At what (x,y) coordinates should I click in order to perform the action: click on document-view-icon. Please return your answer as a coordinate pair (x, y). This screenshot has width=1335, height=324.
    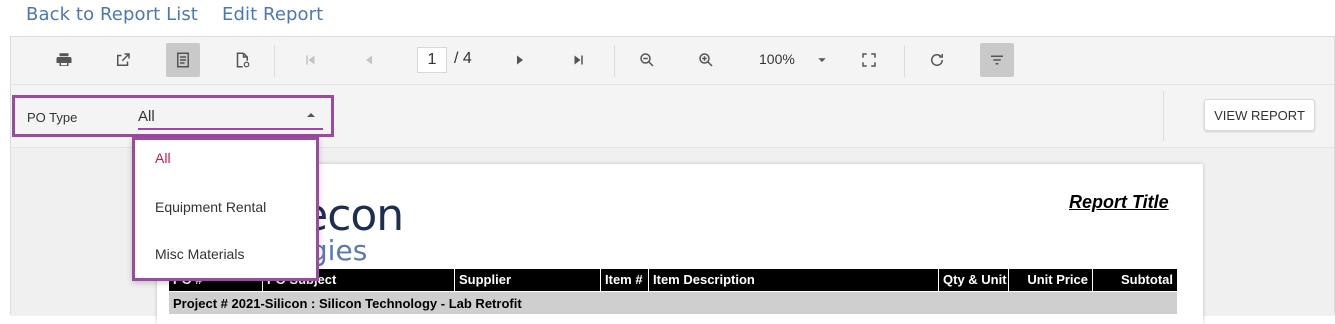
    Looking at the image, I should click on (183, 60).